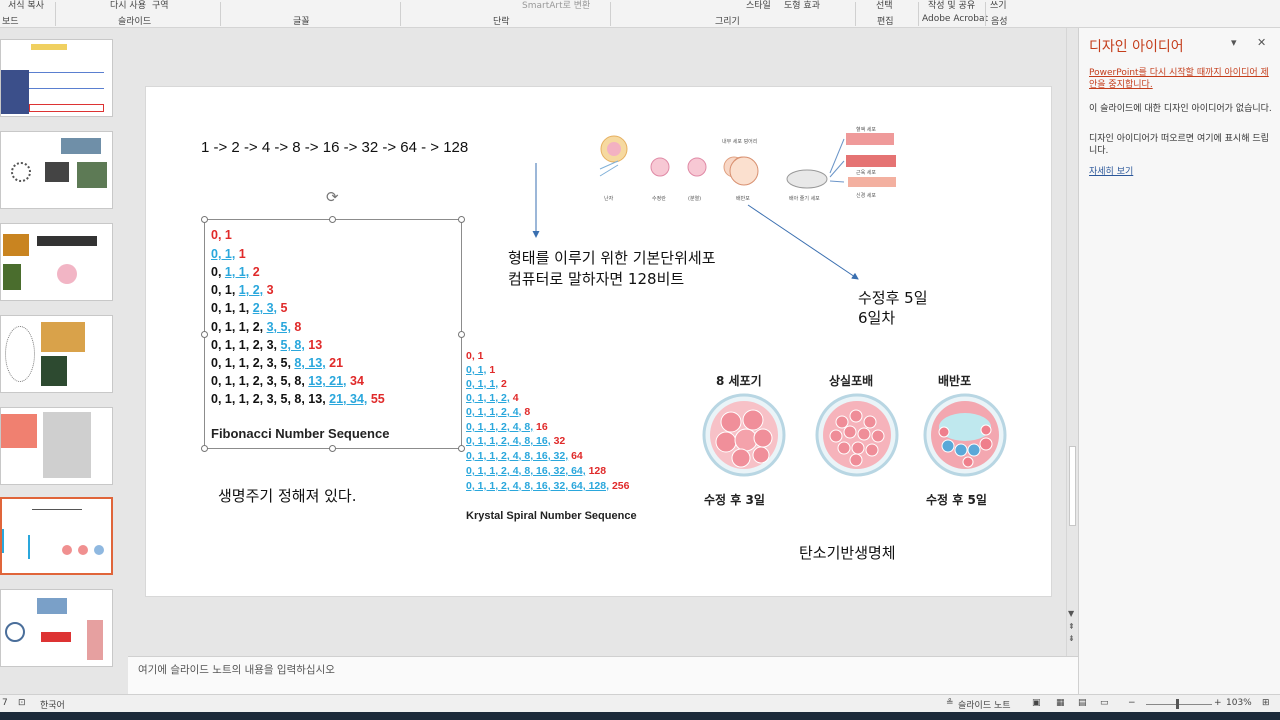 This screenshot has width=1280, height=720. What do you see at coordinates (1104, 703) in the screenshot?
I see `slideshow-icon: ▭` at bounding box center [1104, 703].